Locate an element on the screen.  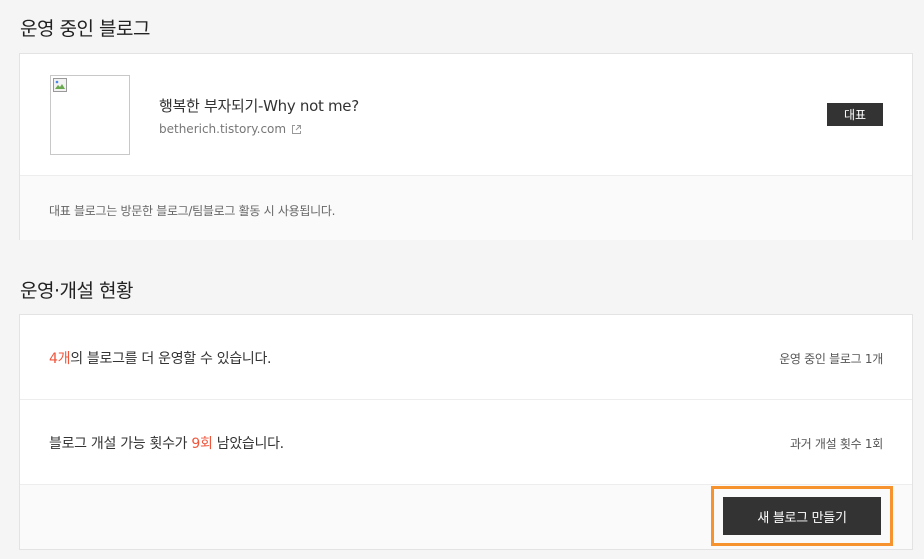
operate-status-suffix: 의 블로그를 더 운영할 수 있습니다. is located at coordinates (171, 359).